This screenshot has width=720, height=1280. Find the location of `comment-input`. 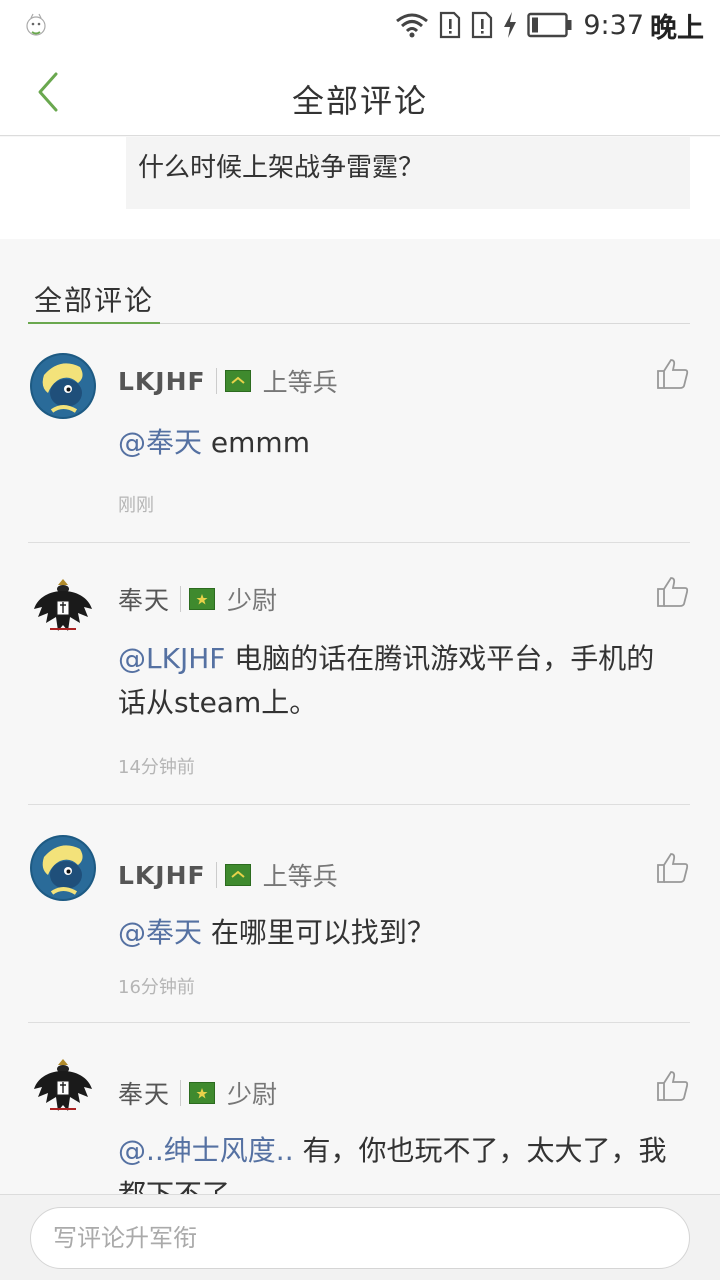

comment-input is located at coordinates (360, 1238).